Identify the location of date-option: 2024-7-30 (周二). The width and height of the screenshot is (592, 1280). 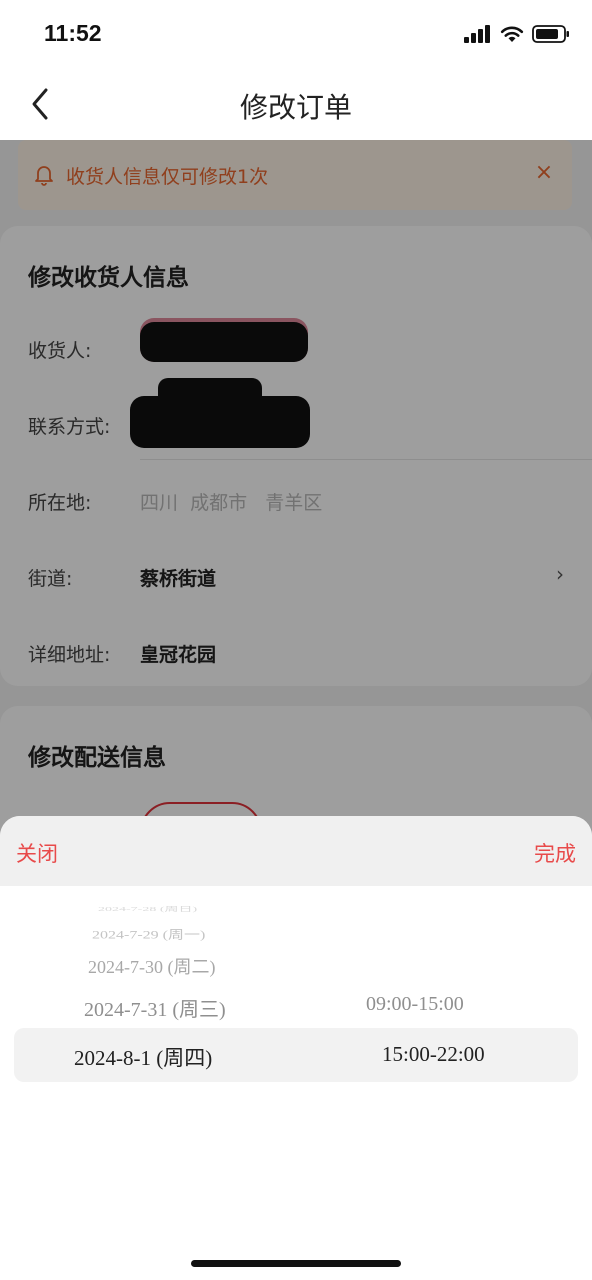
(151, 966).